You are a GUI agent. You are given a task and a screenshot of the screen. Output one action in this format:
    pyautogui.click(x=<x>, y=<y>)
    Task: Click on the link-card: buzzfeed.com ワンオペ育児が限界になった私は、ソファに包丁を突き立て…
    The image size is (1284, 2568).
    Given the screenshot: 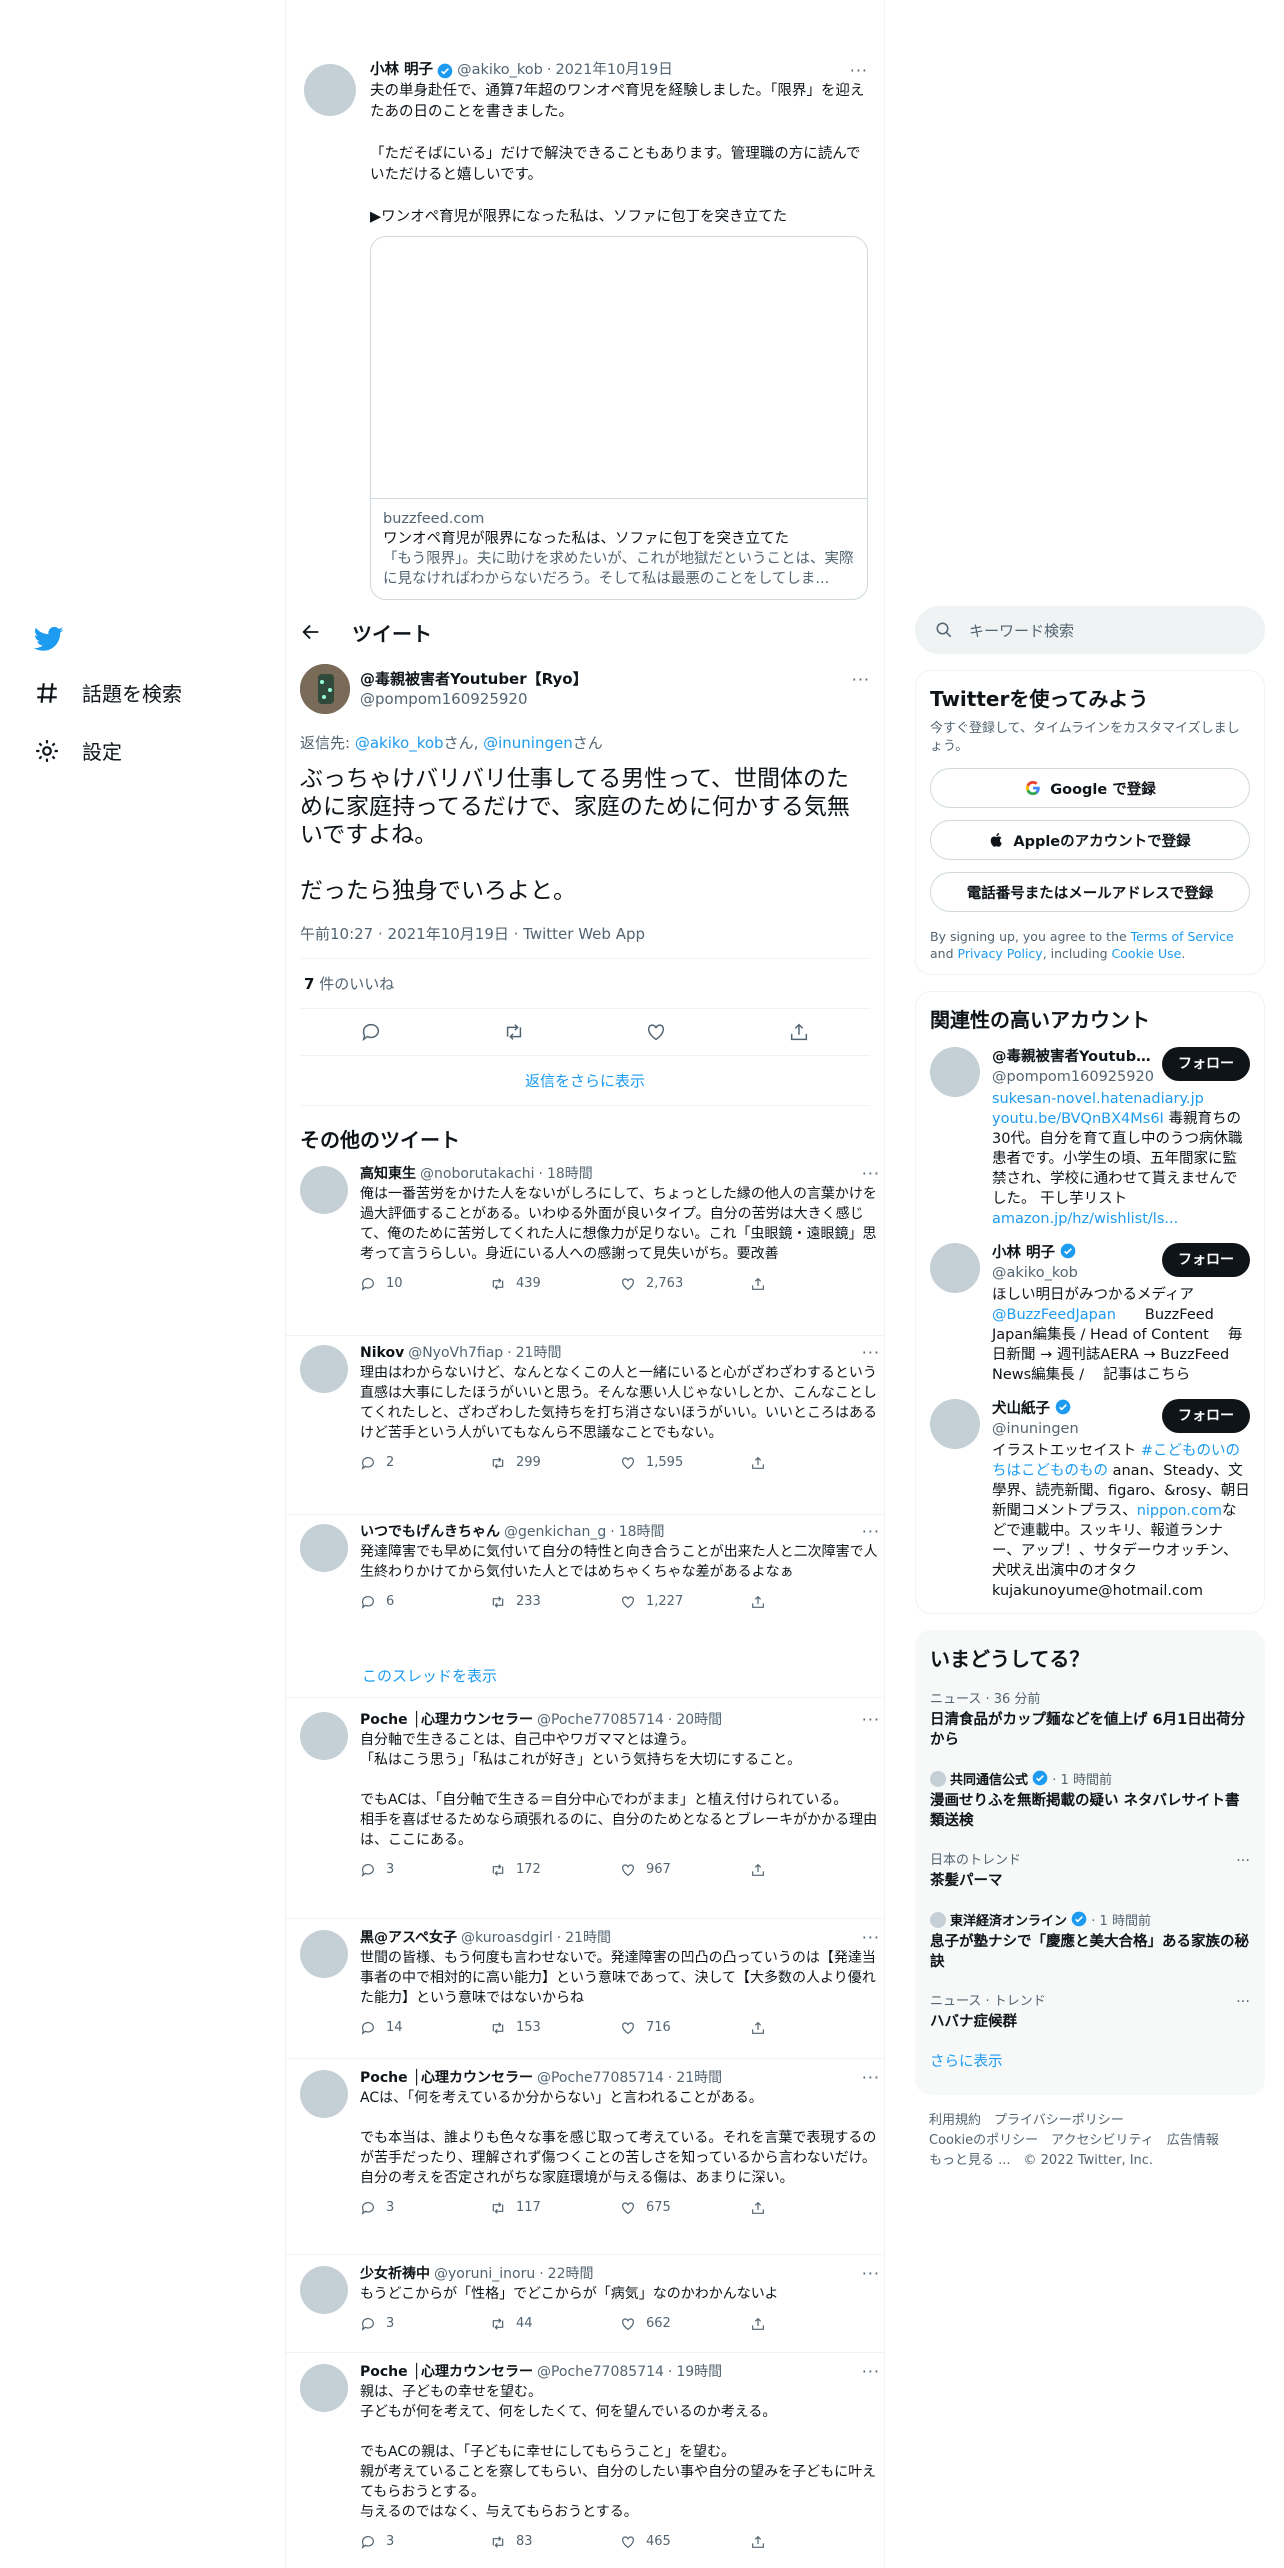 What is the action you would take?
    pyautogui.click(x=619, y=418)
    